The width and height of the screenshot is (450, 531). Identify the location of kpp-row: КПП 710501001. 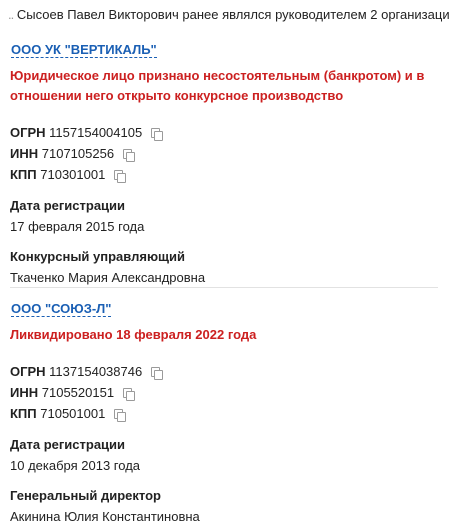
(225, 413).